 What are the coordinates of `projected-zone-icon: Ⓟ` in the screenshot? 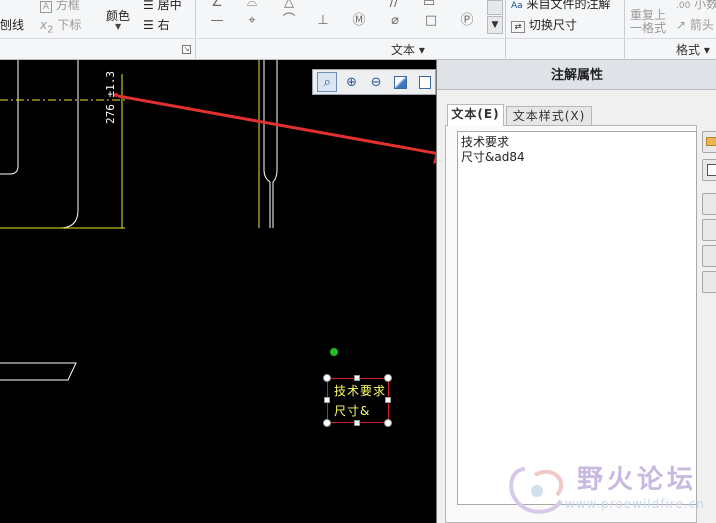 It's located at (467, 21).